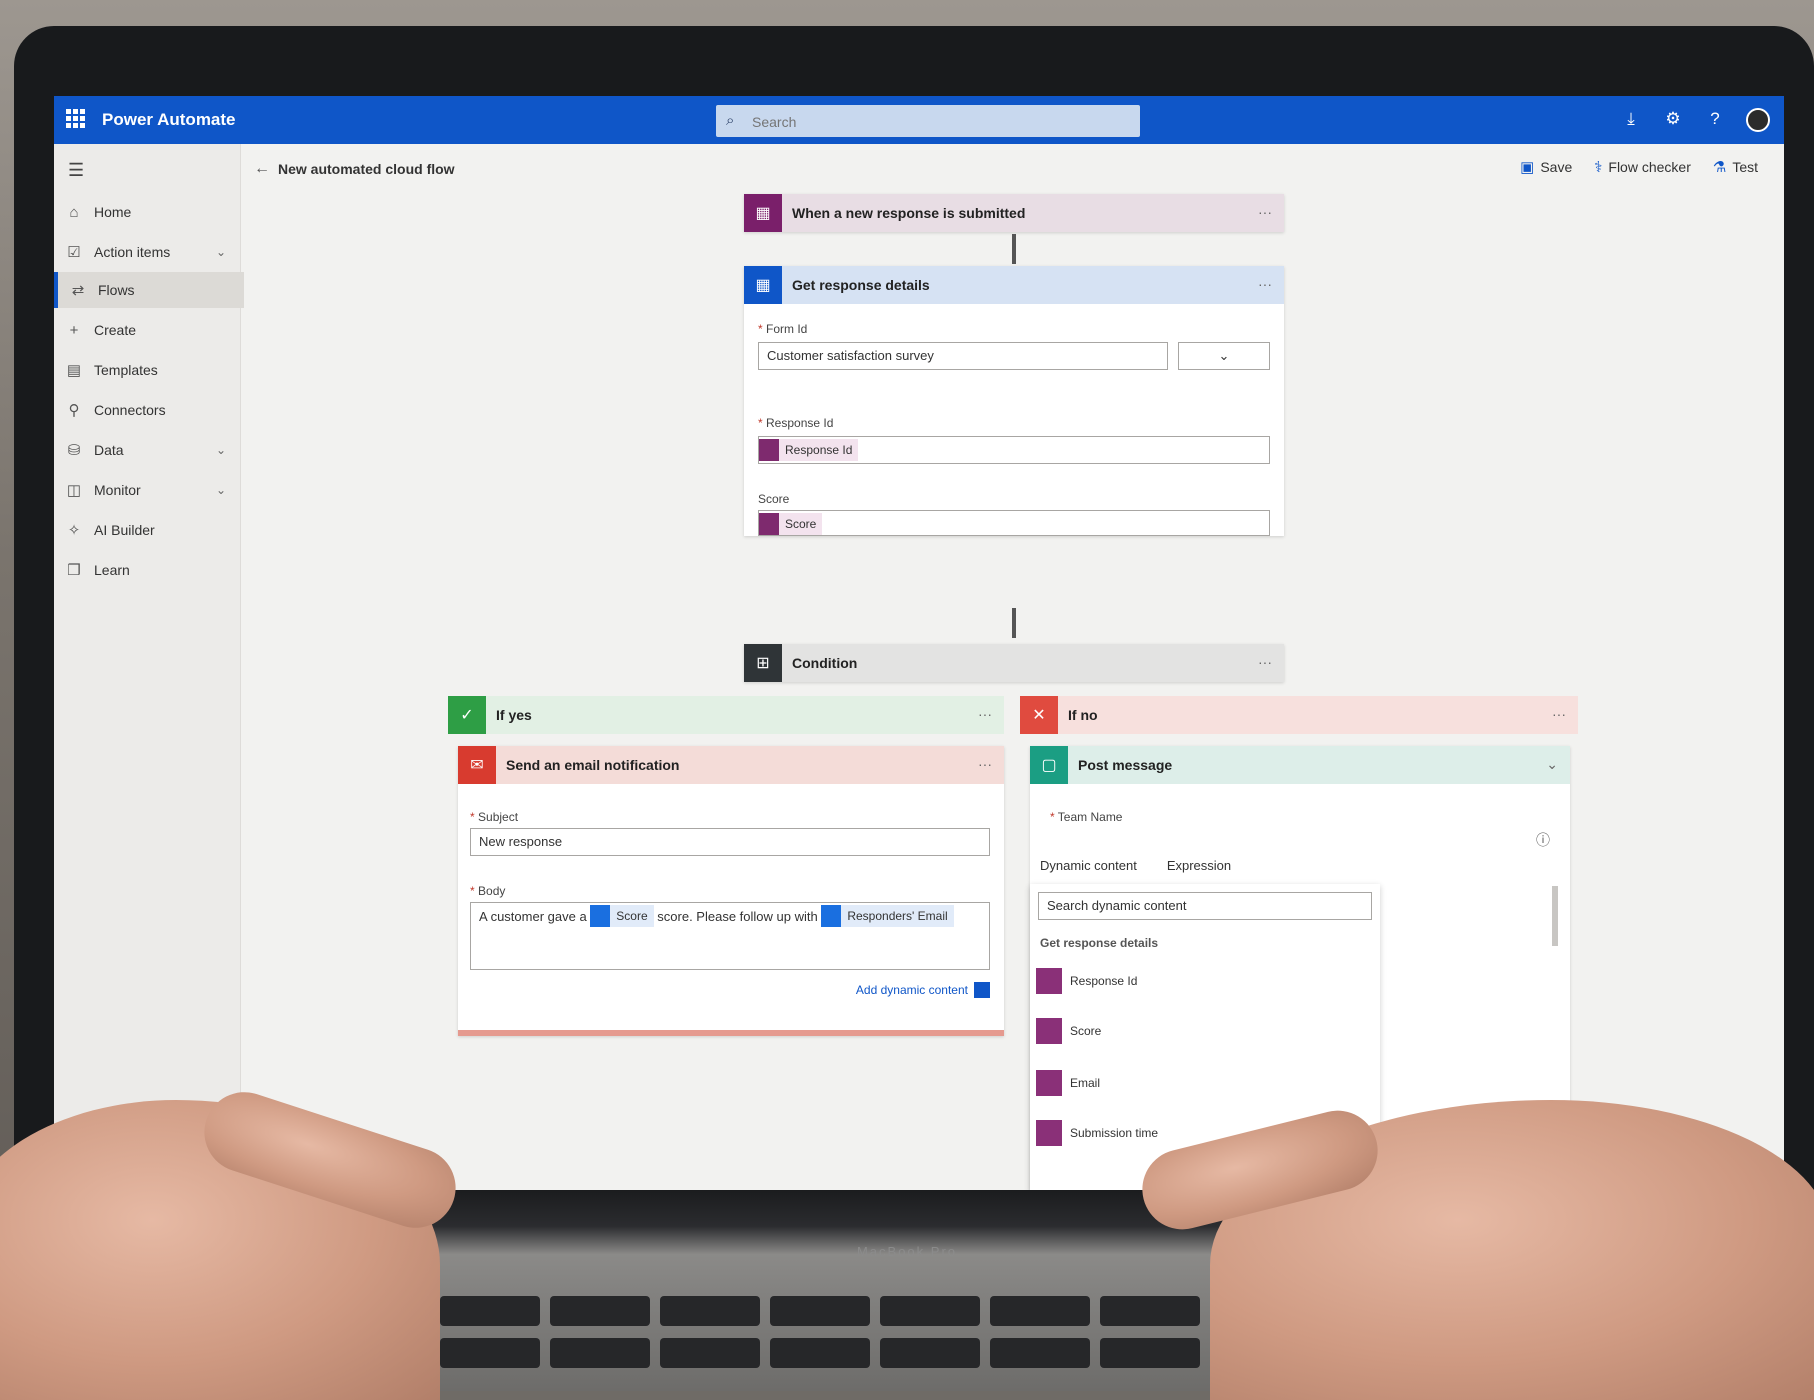  Describe the element at coordinates (731, 1033) in the screenshot. I see `card-footer-bar` at that location.